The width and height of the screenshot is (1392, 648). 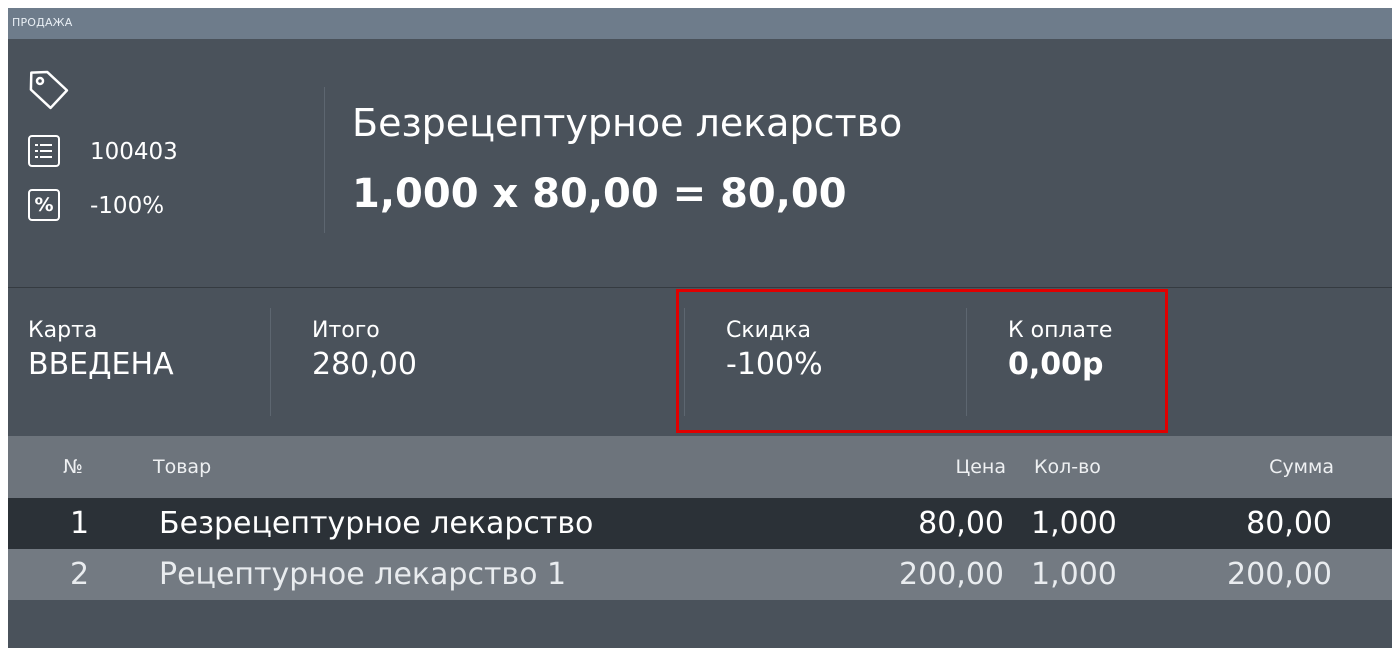 What do you see at coordinates (980, 467) in the screenshot?
I see `column-header-price: Цена` at bounding box center [980, 467].